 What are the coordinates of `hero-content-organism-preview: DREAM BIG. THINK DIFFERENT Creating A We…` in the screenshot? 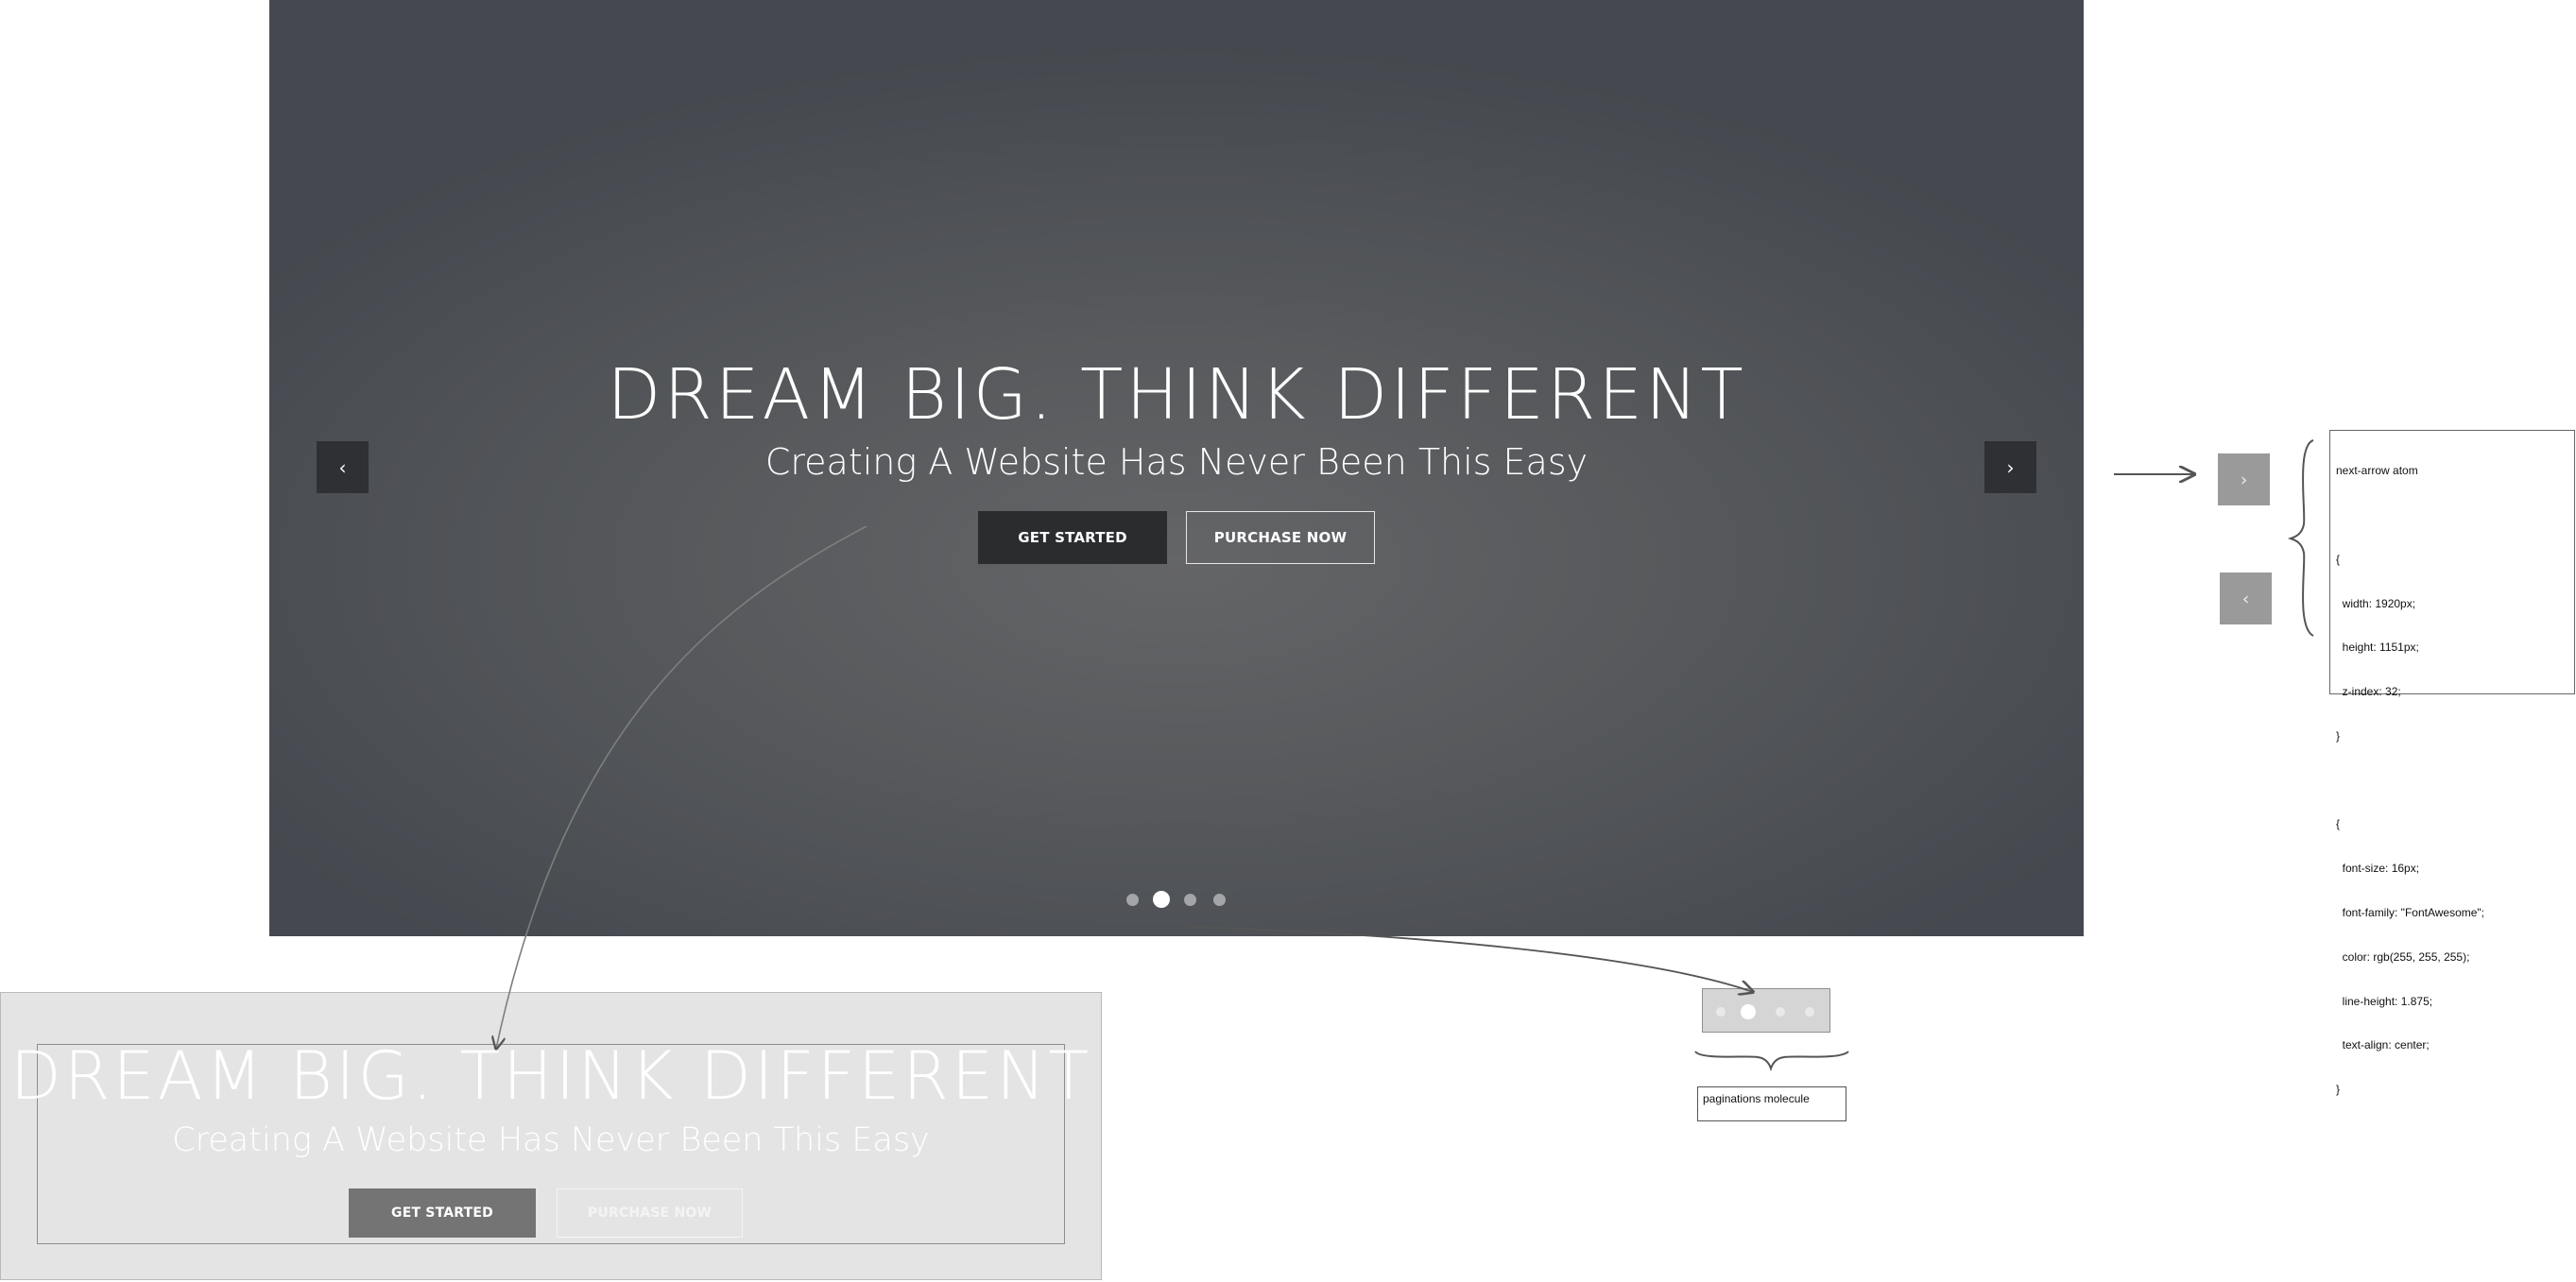 It's located at (551, 1136).